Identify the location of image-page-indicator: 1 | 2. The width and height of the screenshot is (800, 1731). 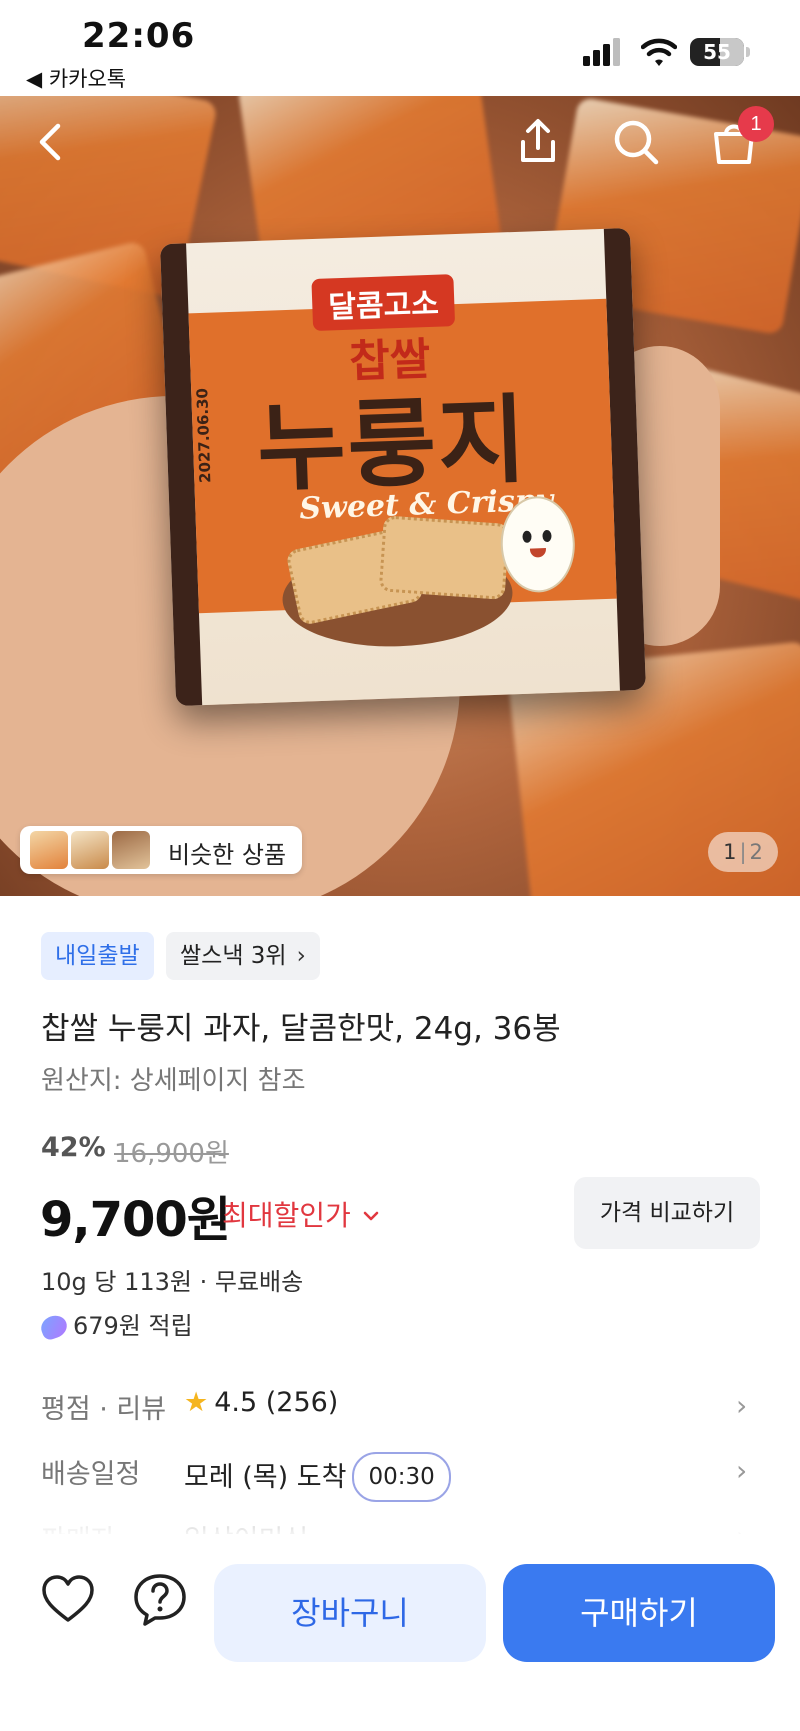
(743, 852).